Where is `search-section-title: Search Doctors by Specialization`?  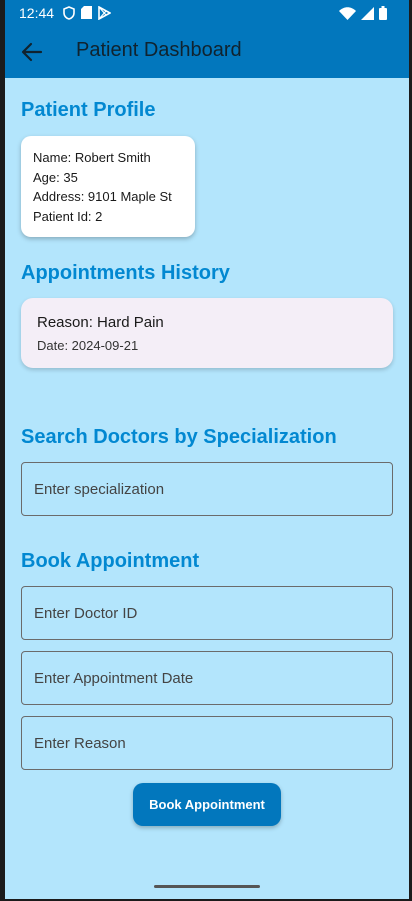 search-section-title: Search Doctors by Specialization is located at coordinates (179, 437).